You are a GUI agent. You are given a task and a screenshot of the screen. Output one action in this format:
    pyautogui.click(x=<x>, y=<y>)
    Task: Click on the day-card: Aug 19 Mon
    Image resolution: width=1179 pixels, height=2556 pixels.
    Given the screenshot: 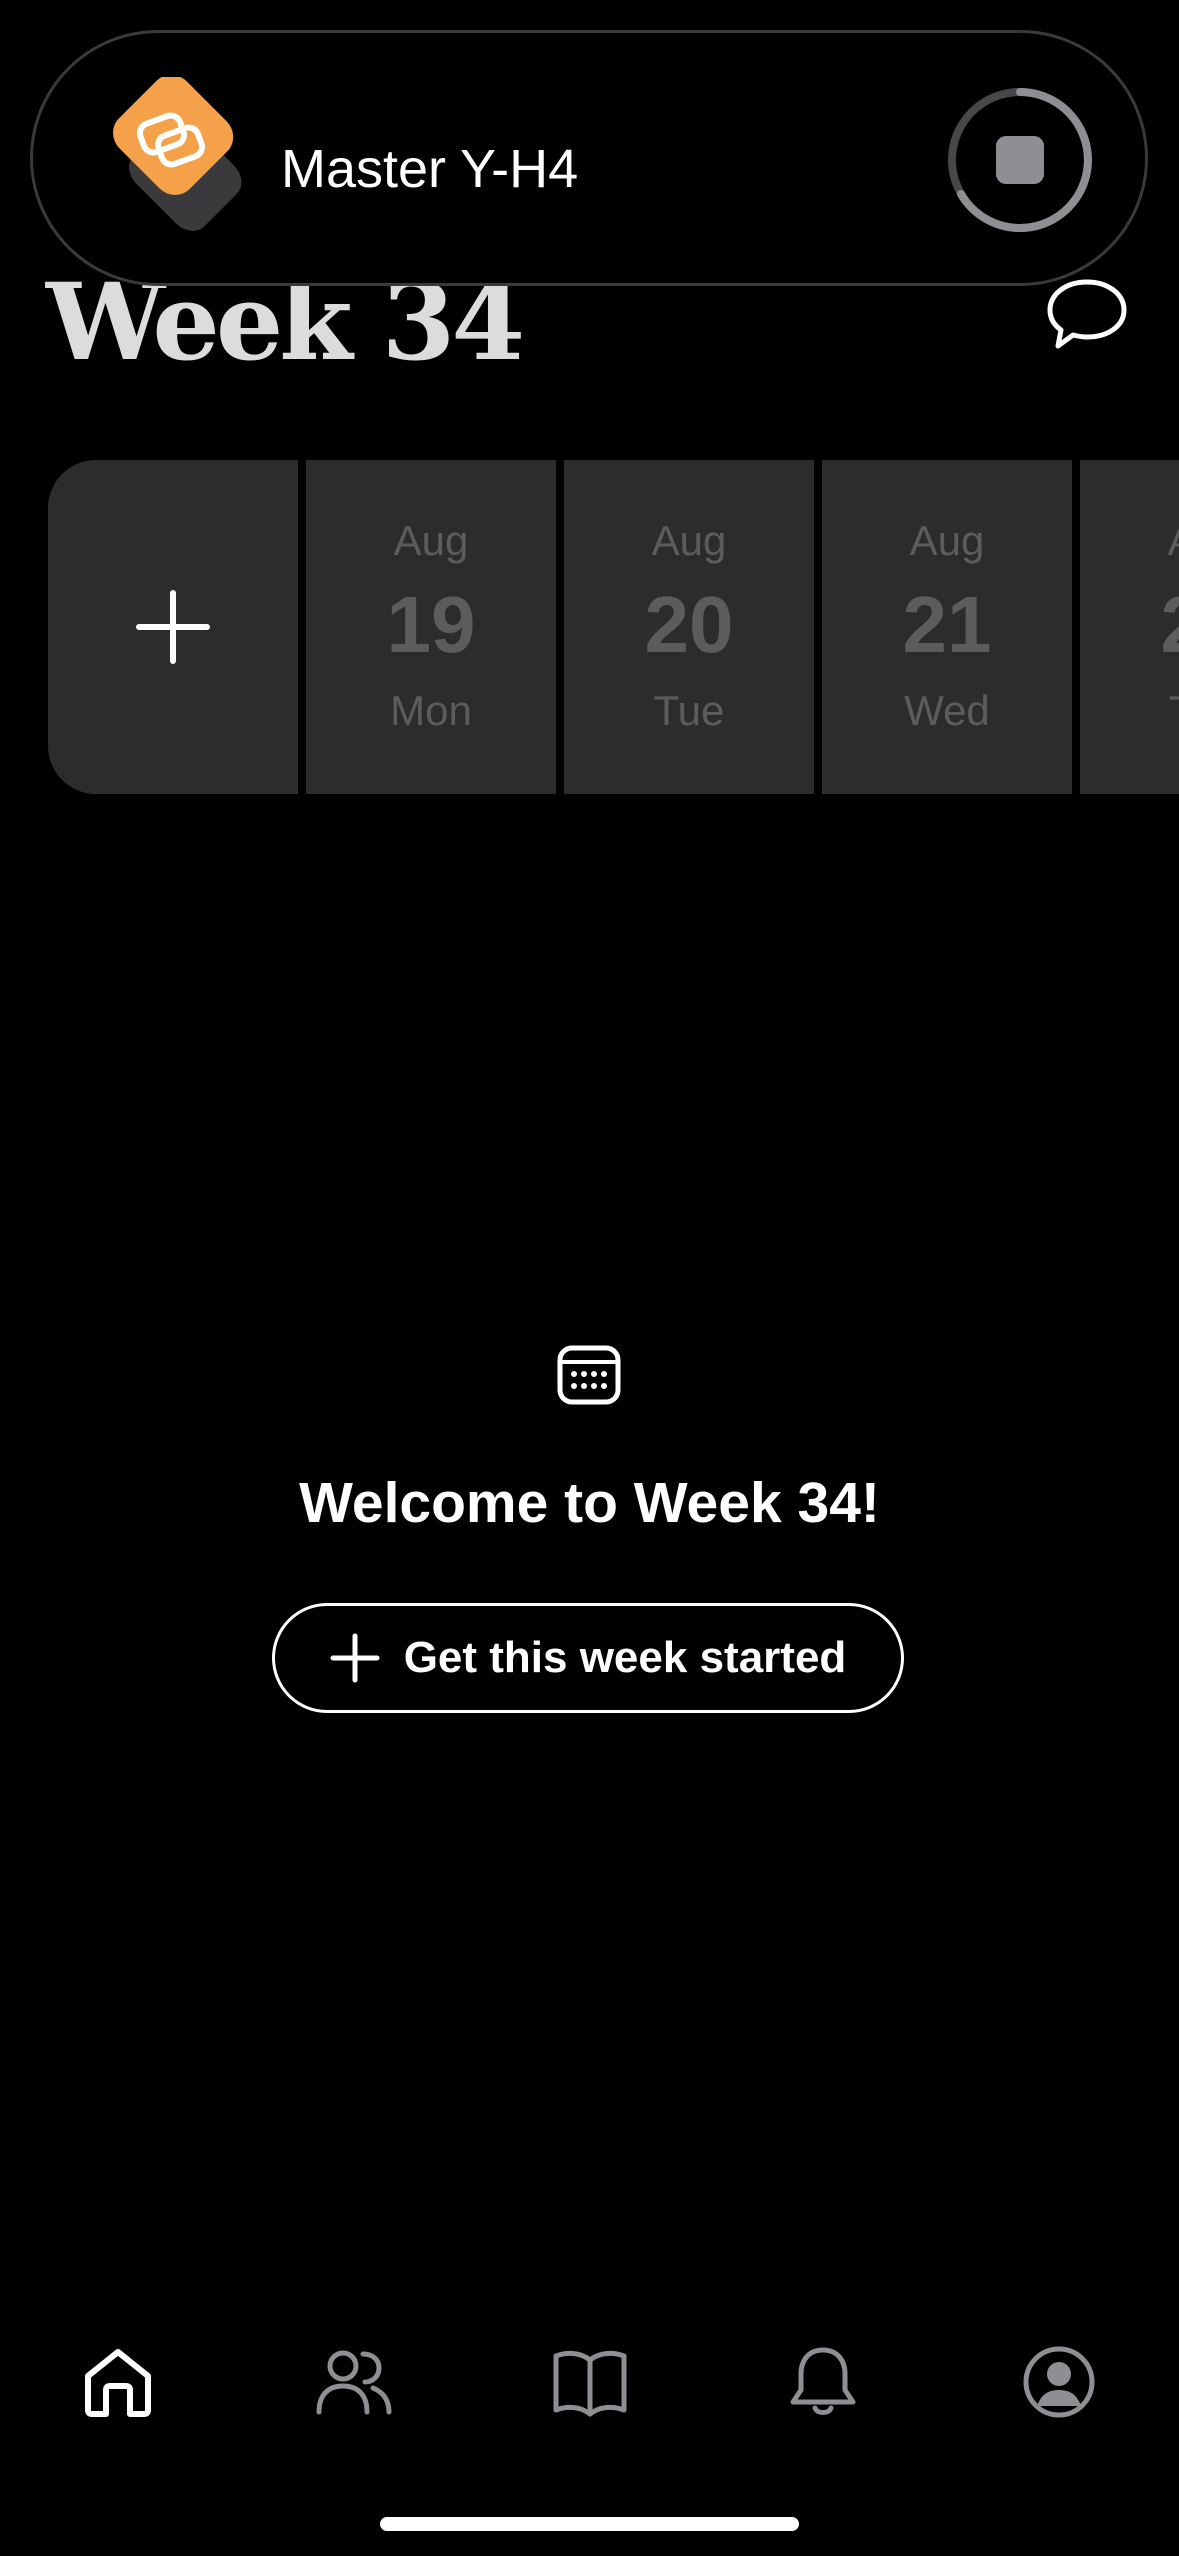 What is the action you would take?
    pyautogui.click(x=431, y=627)
    